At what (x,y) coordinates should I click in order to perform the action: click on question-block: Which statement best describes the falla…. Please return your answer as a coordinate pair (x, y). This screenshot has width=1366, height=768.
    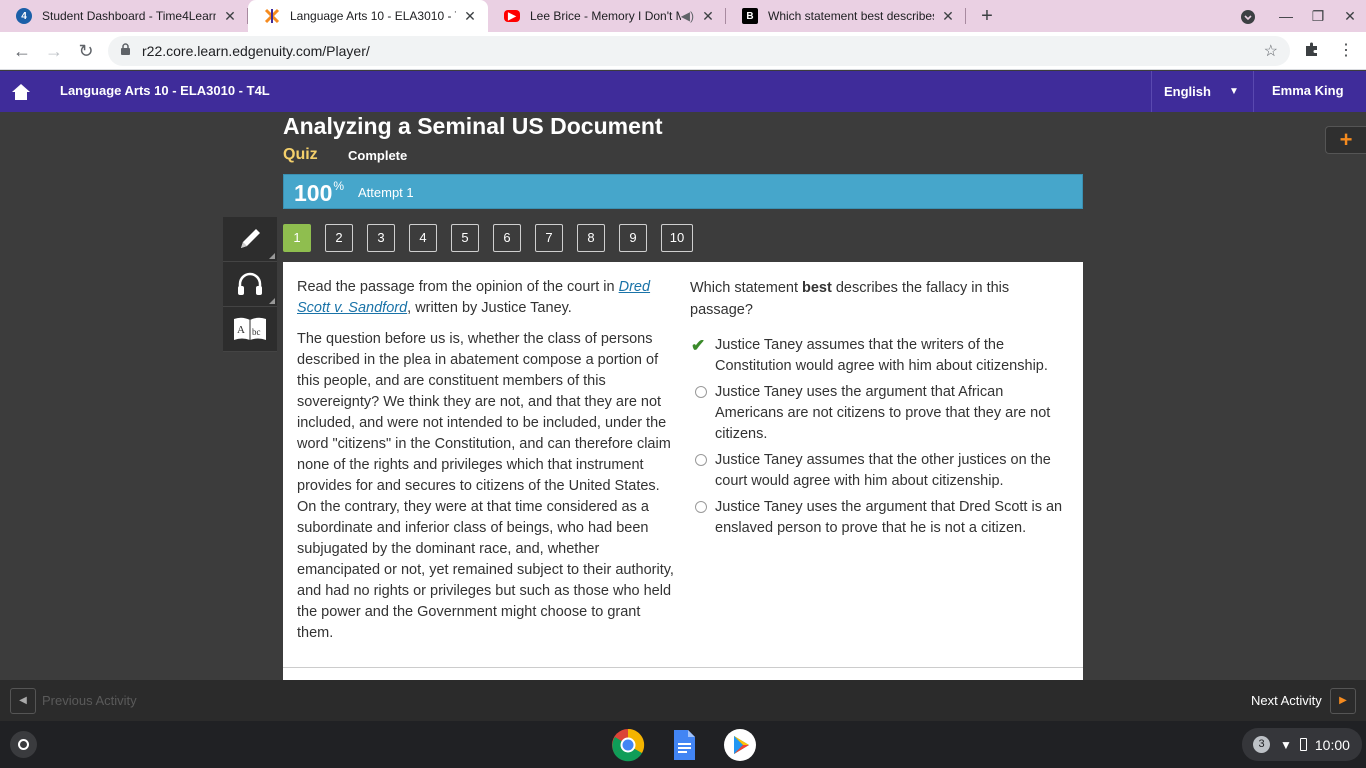
    Looking at the image, I should click on (880, 409).